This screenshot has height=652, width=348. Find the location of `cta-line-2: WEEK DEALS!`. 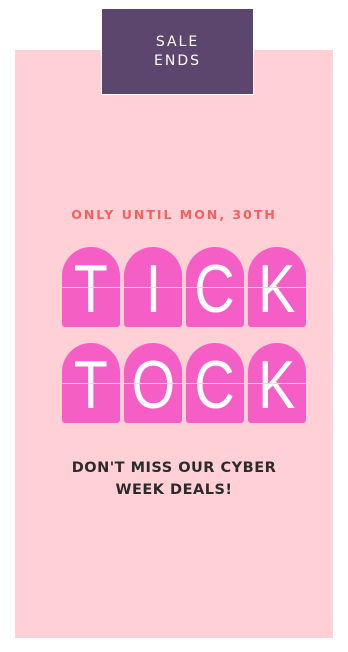

cta-line-2: WEEK DEALS! is located at coordinates (174, 490).